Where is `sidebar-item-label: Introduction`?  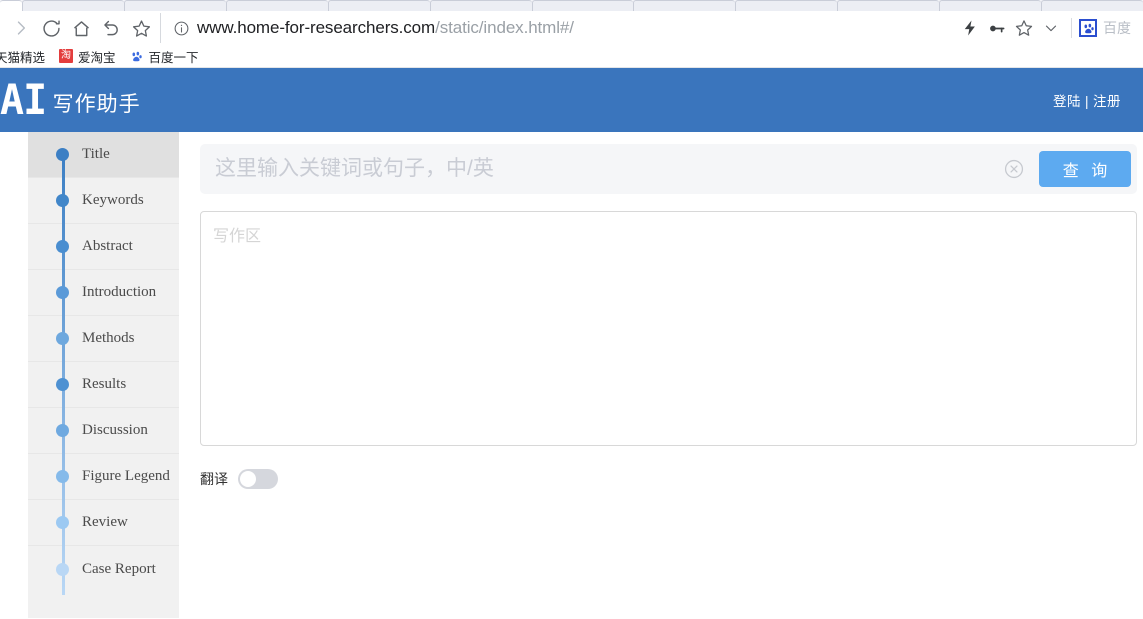
sidebar-item-label: Introduction is located at coordinates (119, 292).